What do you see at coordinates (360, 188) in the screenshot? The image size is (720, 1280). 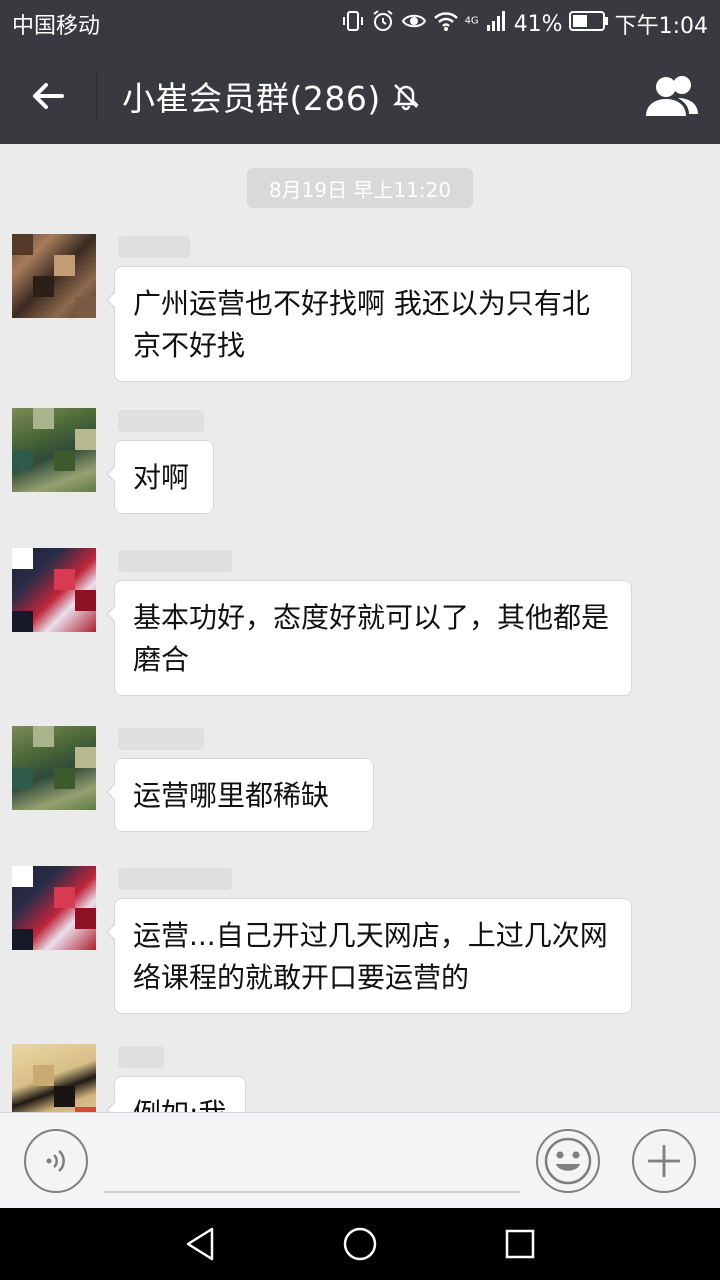 I see `timestamp: 8月19日 早上11:20` at bounding box center [360, 188].